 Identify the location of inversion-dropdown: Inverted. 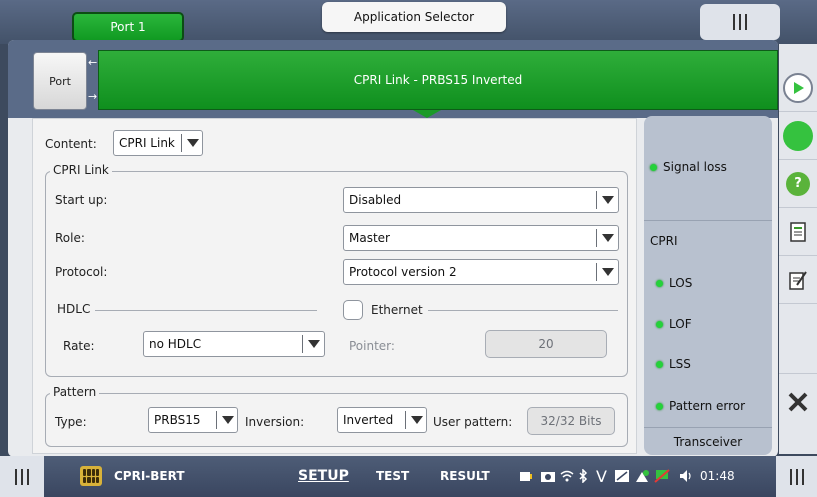
(382, 420).